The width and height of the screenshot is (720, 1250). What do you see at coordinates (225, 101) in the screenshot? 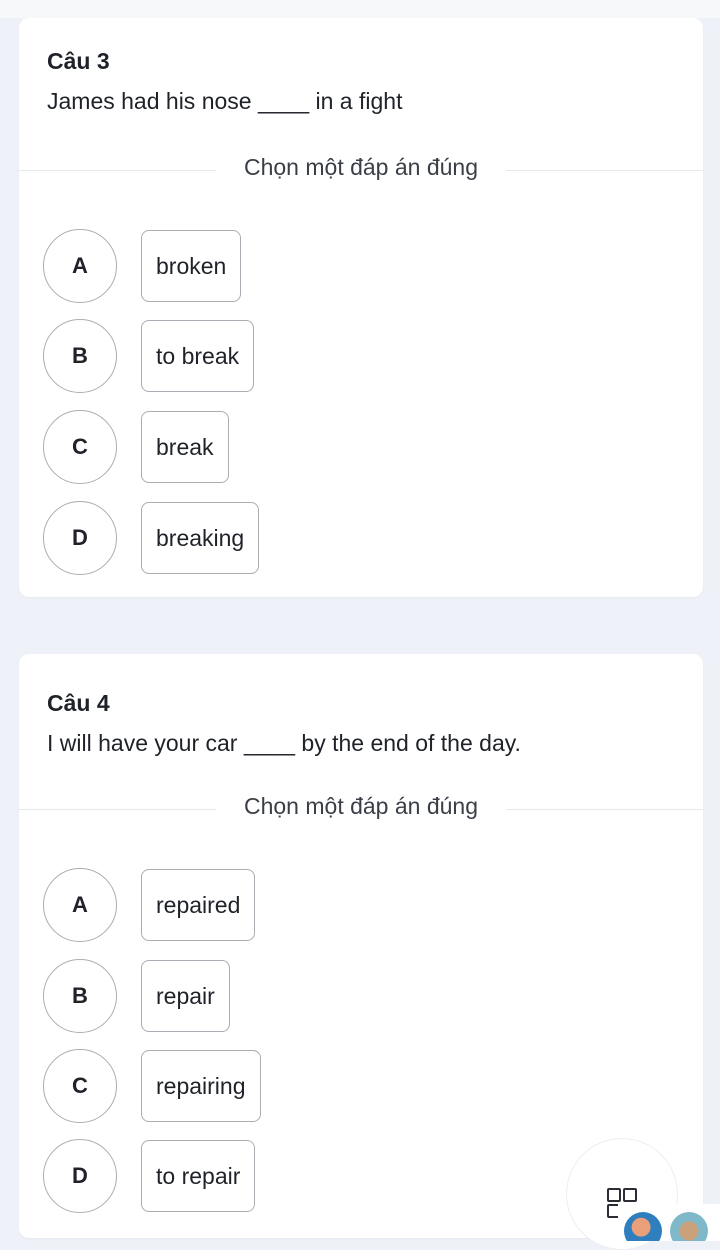
I see `question-text: James had his nose ____ in a fight` at bounding box center [225, 101].